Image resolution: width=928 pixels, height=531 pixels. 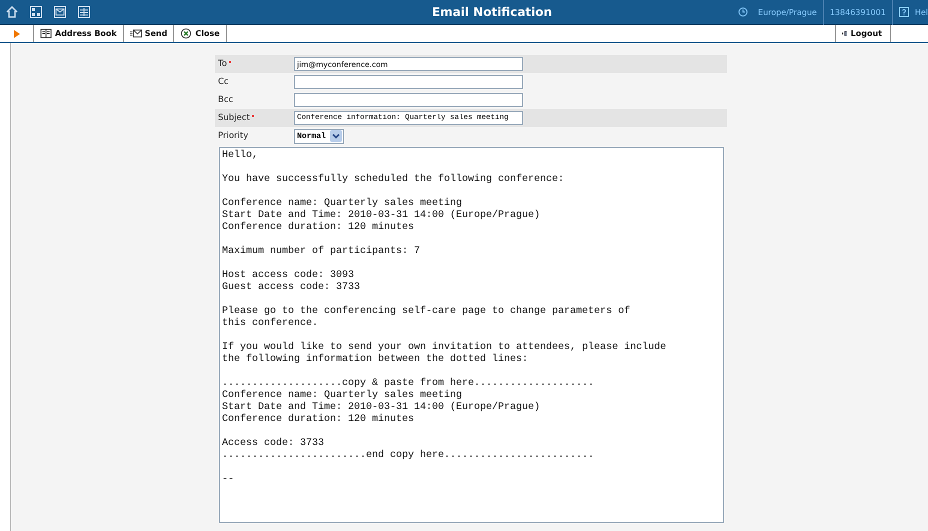 I want to click on clock-icon, so click(x=743, y=12).